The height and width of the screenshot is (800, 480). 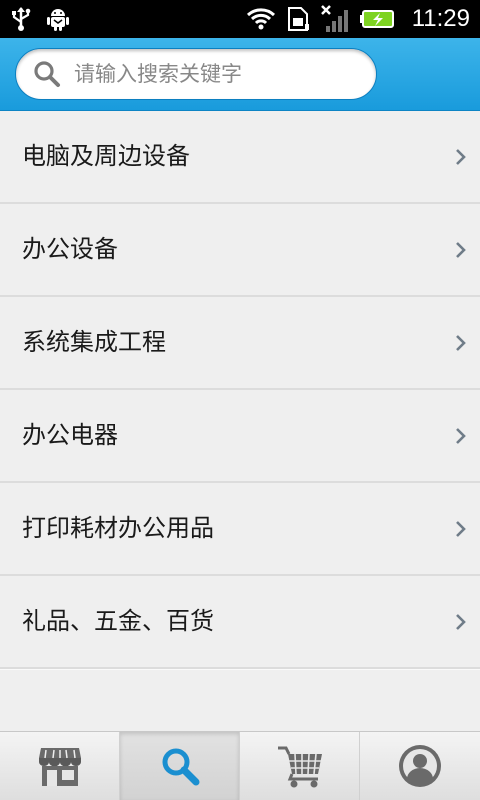 I want to click on store-icon, so click(x=59, y=767).